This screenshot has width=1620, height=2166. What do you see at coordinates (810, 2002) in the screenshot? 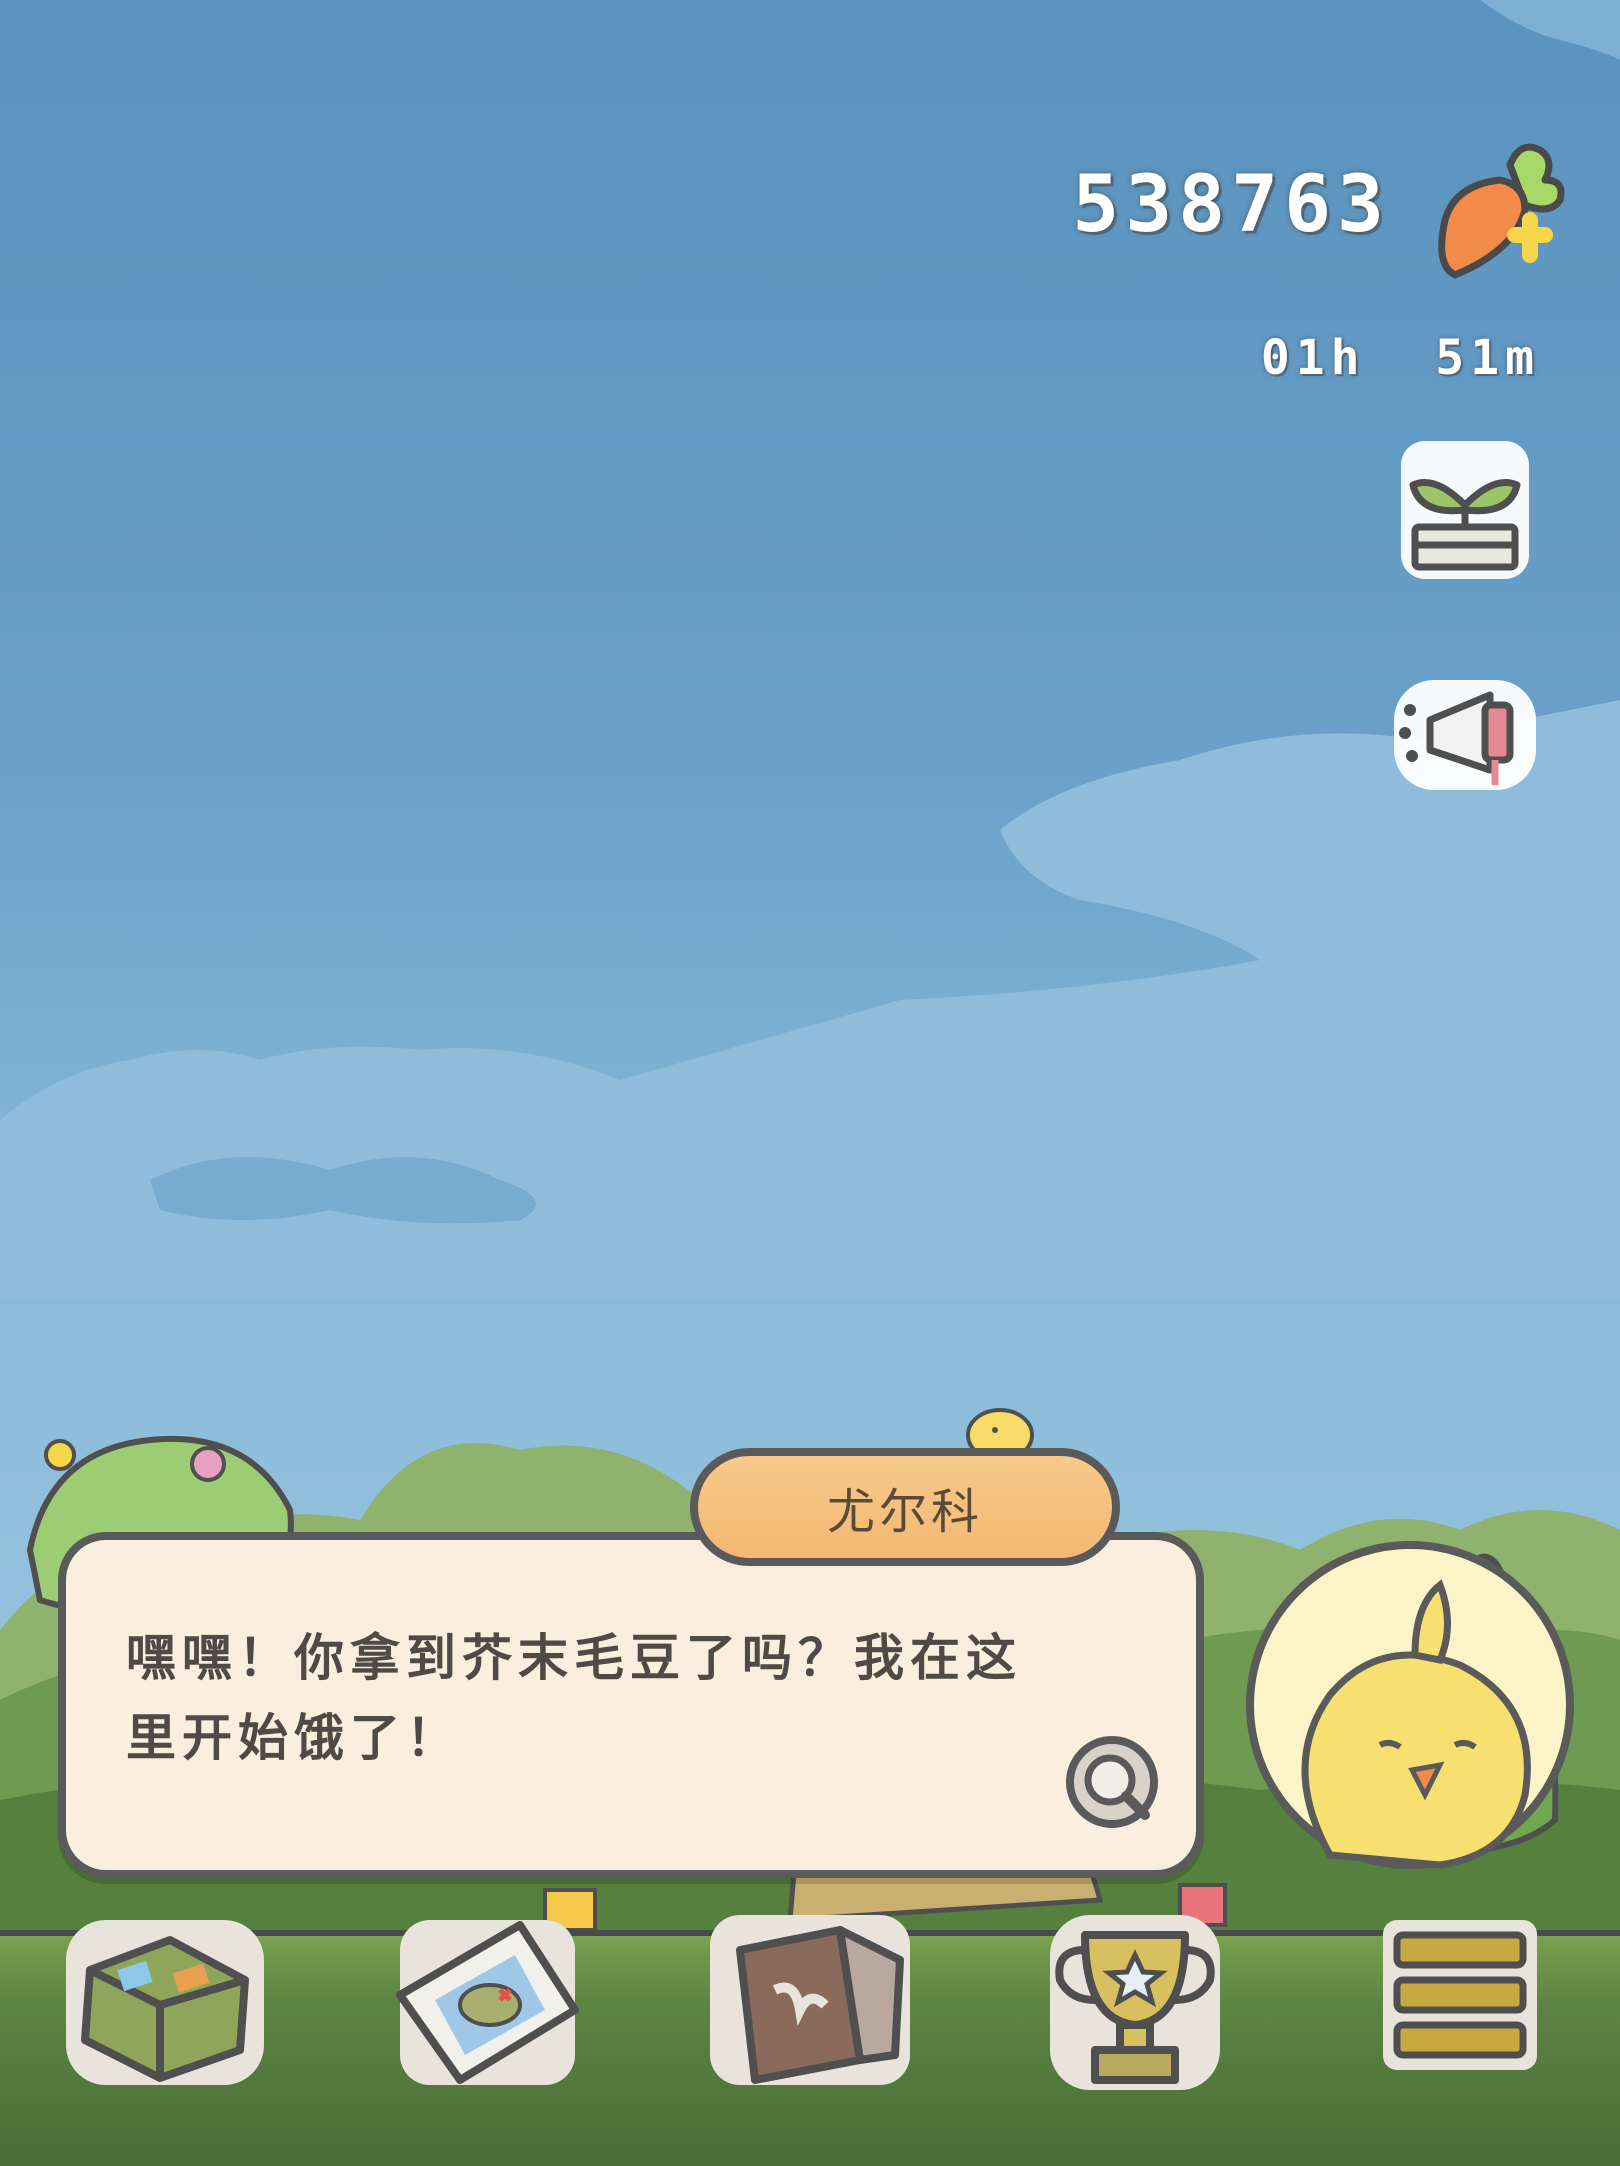
I see `journal-icon` at bounding box center [810, 2002].